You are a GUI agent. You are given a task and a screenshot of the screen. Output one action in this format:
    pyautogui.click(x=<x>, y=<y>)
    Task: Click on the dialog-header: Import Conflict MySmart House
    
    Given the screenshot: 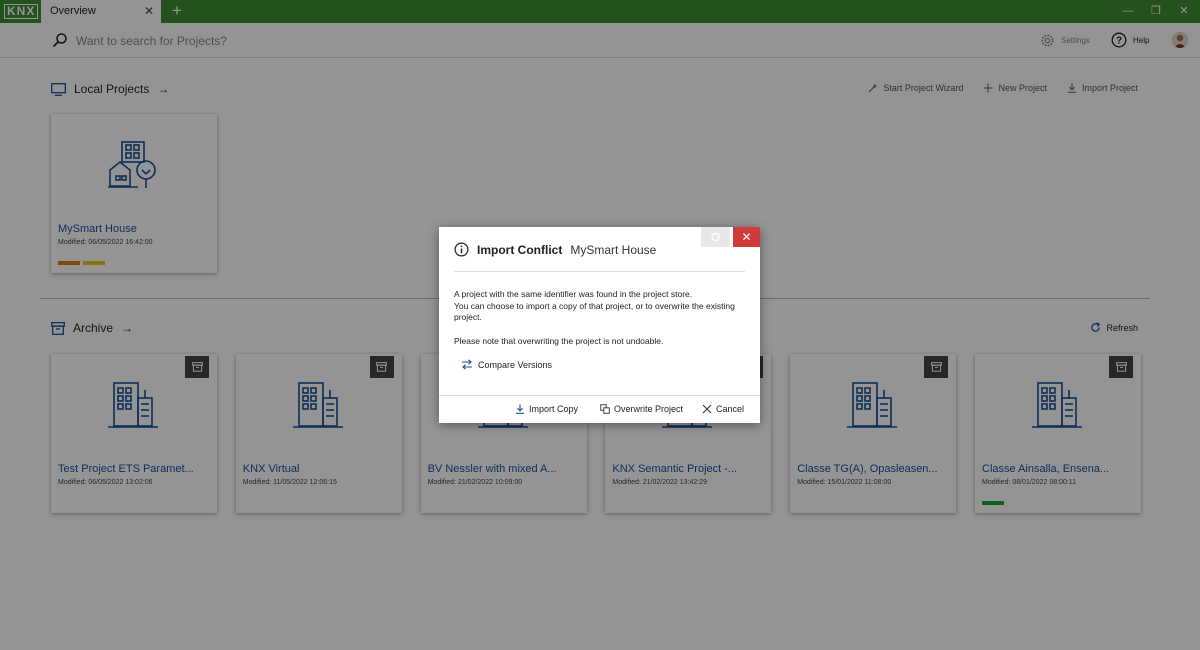 What is the action you would take?
    pyautogui.click(x=555, y=249)
    